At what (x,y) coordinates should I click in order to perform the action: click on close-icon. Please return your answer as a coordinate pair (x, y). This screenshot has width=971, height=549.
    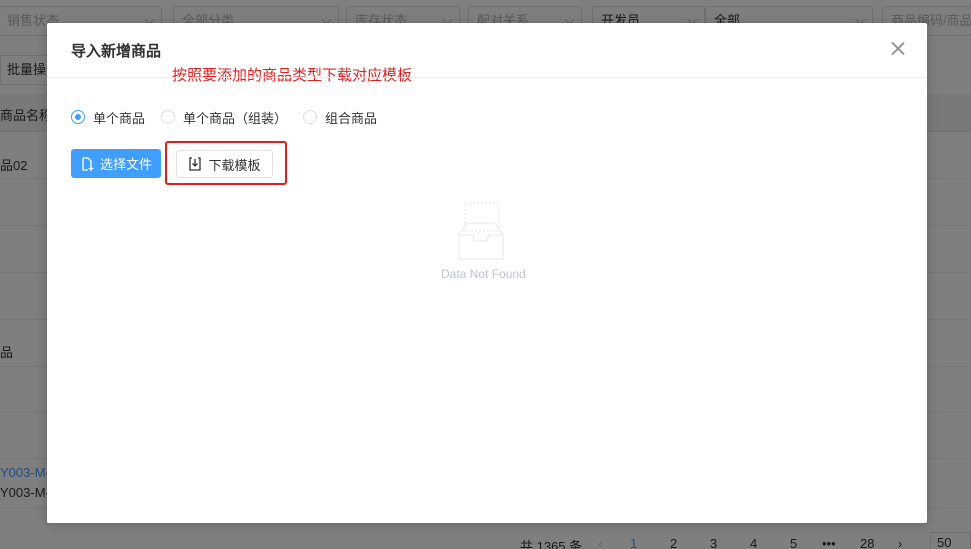
    Looking at the image, I should click on (898, 48).